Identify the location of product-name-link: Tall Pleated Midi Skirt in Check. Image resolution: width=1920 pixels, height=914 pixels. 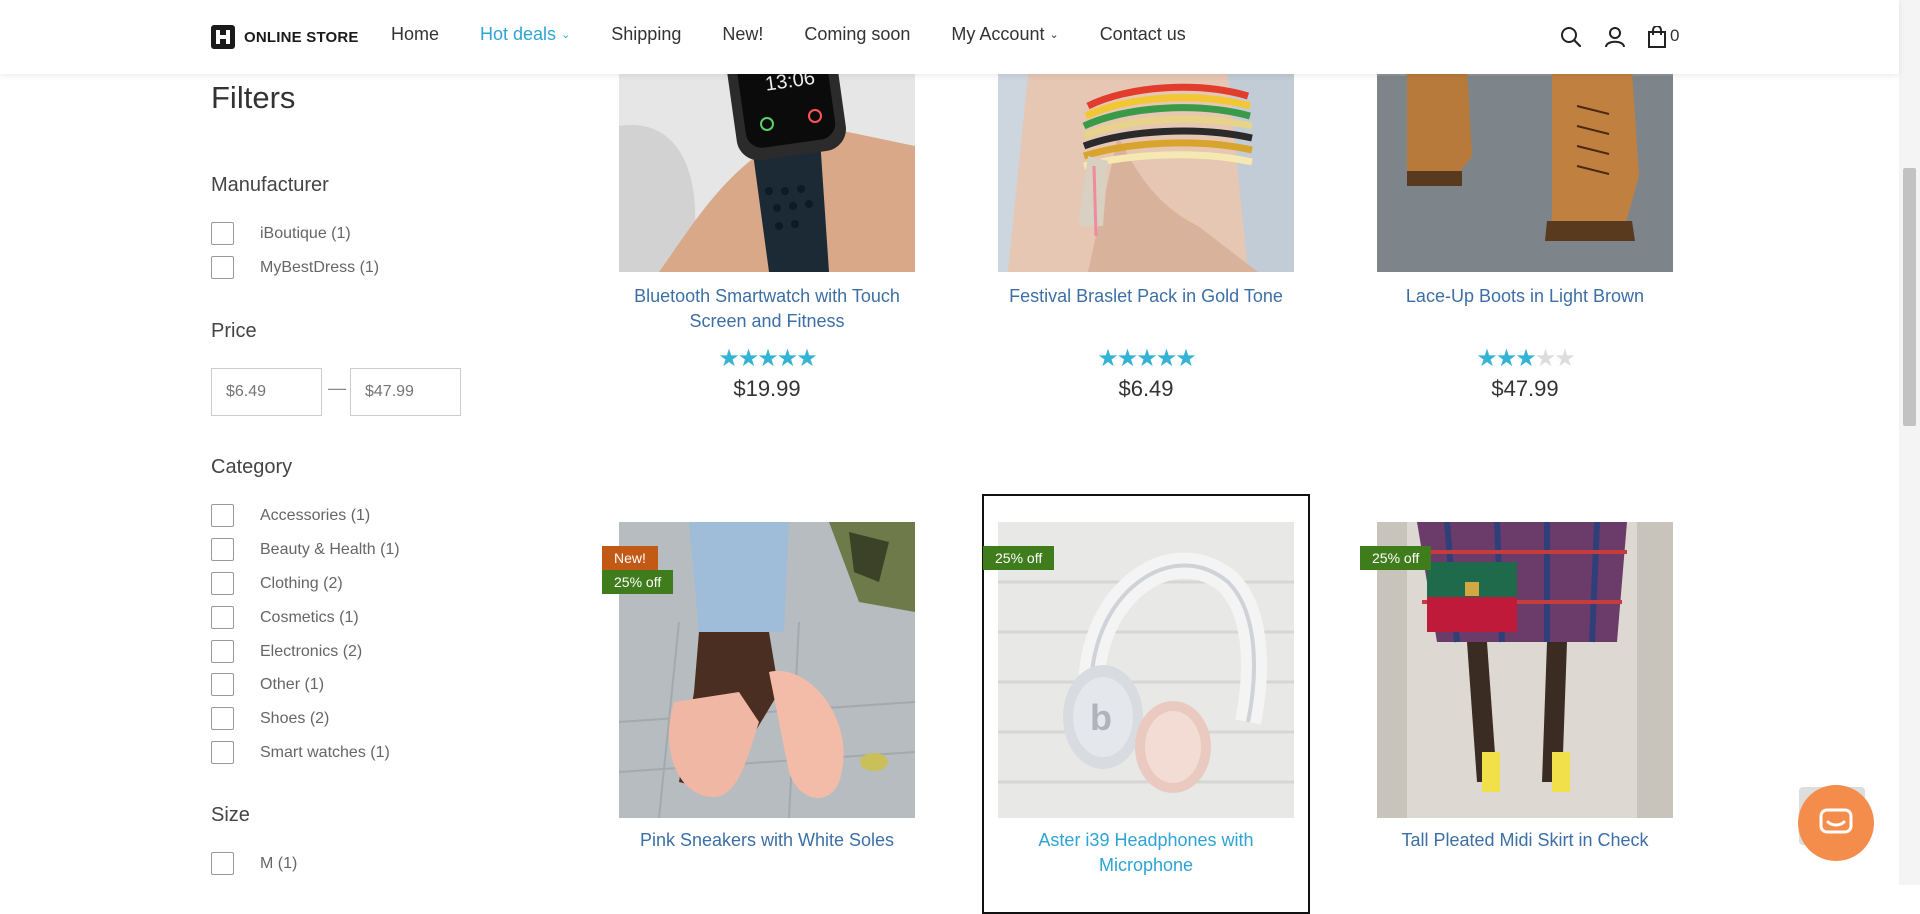
(1525, 840).